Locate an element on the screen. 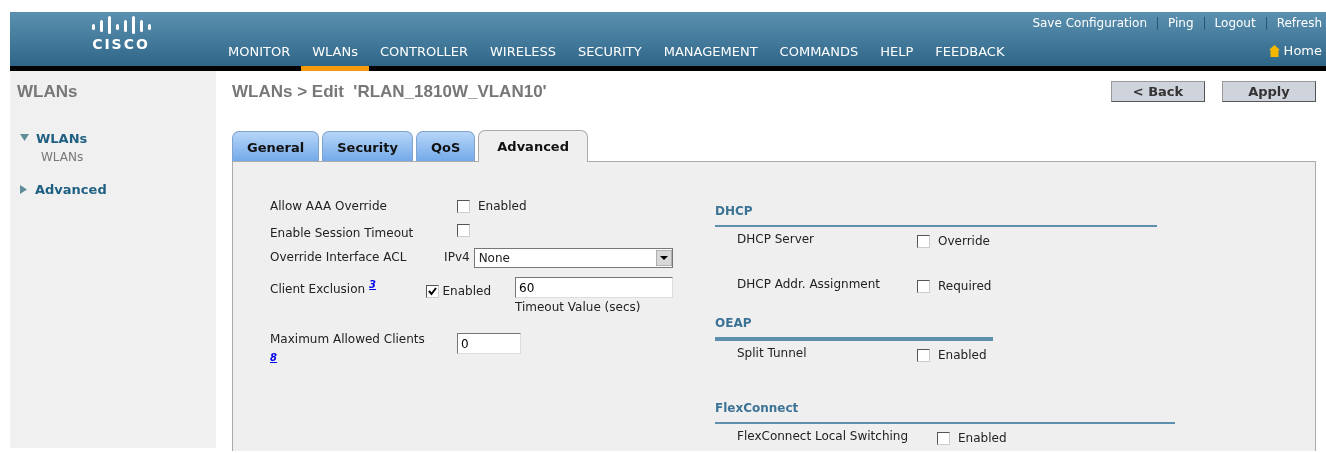  action-button: Apply is located at coordinates (1269, 92).